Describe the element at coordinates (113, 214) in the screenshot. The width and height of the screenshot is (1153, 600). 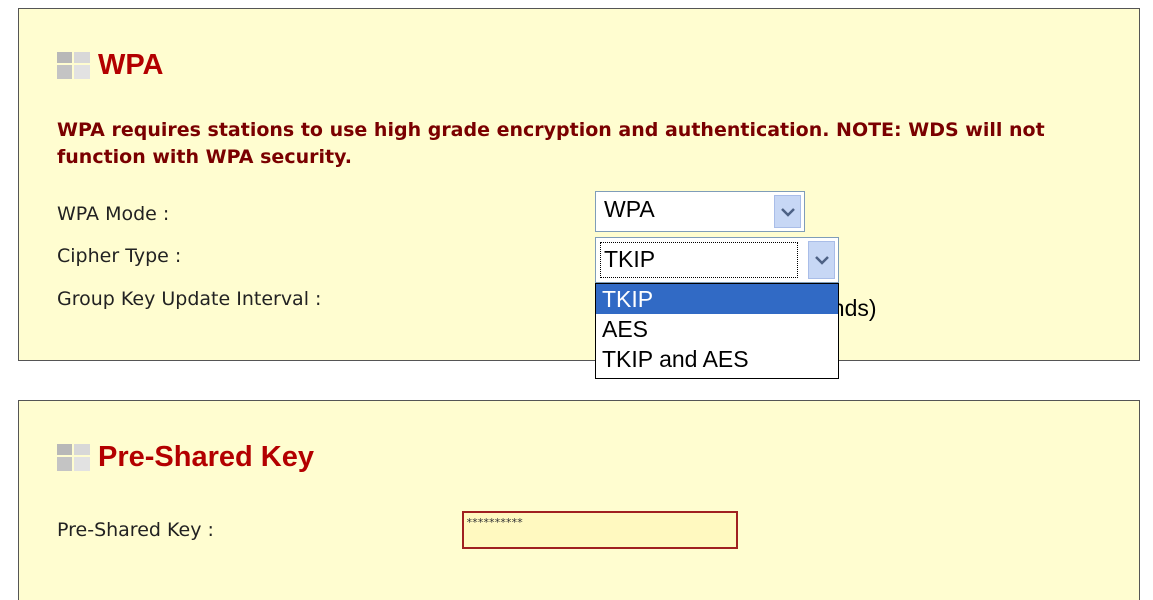
I see `wpa-mode-label: WPA Mode :` at that location.